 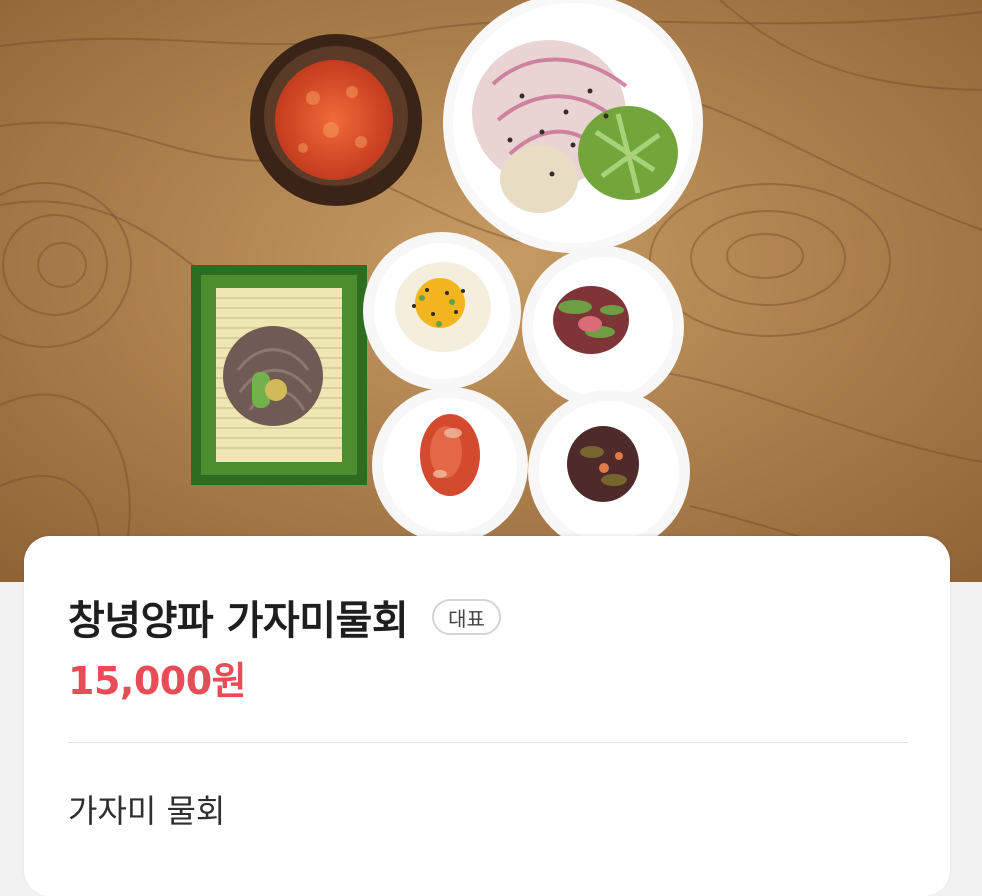 I want to click on representative-badge: 대표, so click(x=466, y=617).